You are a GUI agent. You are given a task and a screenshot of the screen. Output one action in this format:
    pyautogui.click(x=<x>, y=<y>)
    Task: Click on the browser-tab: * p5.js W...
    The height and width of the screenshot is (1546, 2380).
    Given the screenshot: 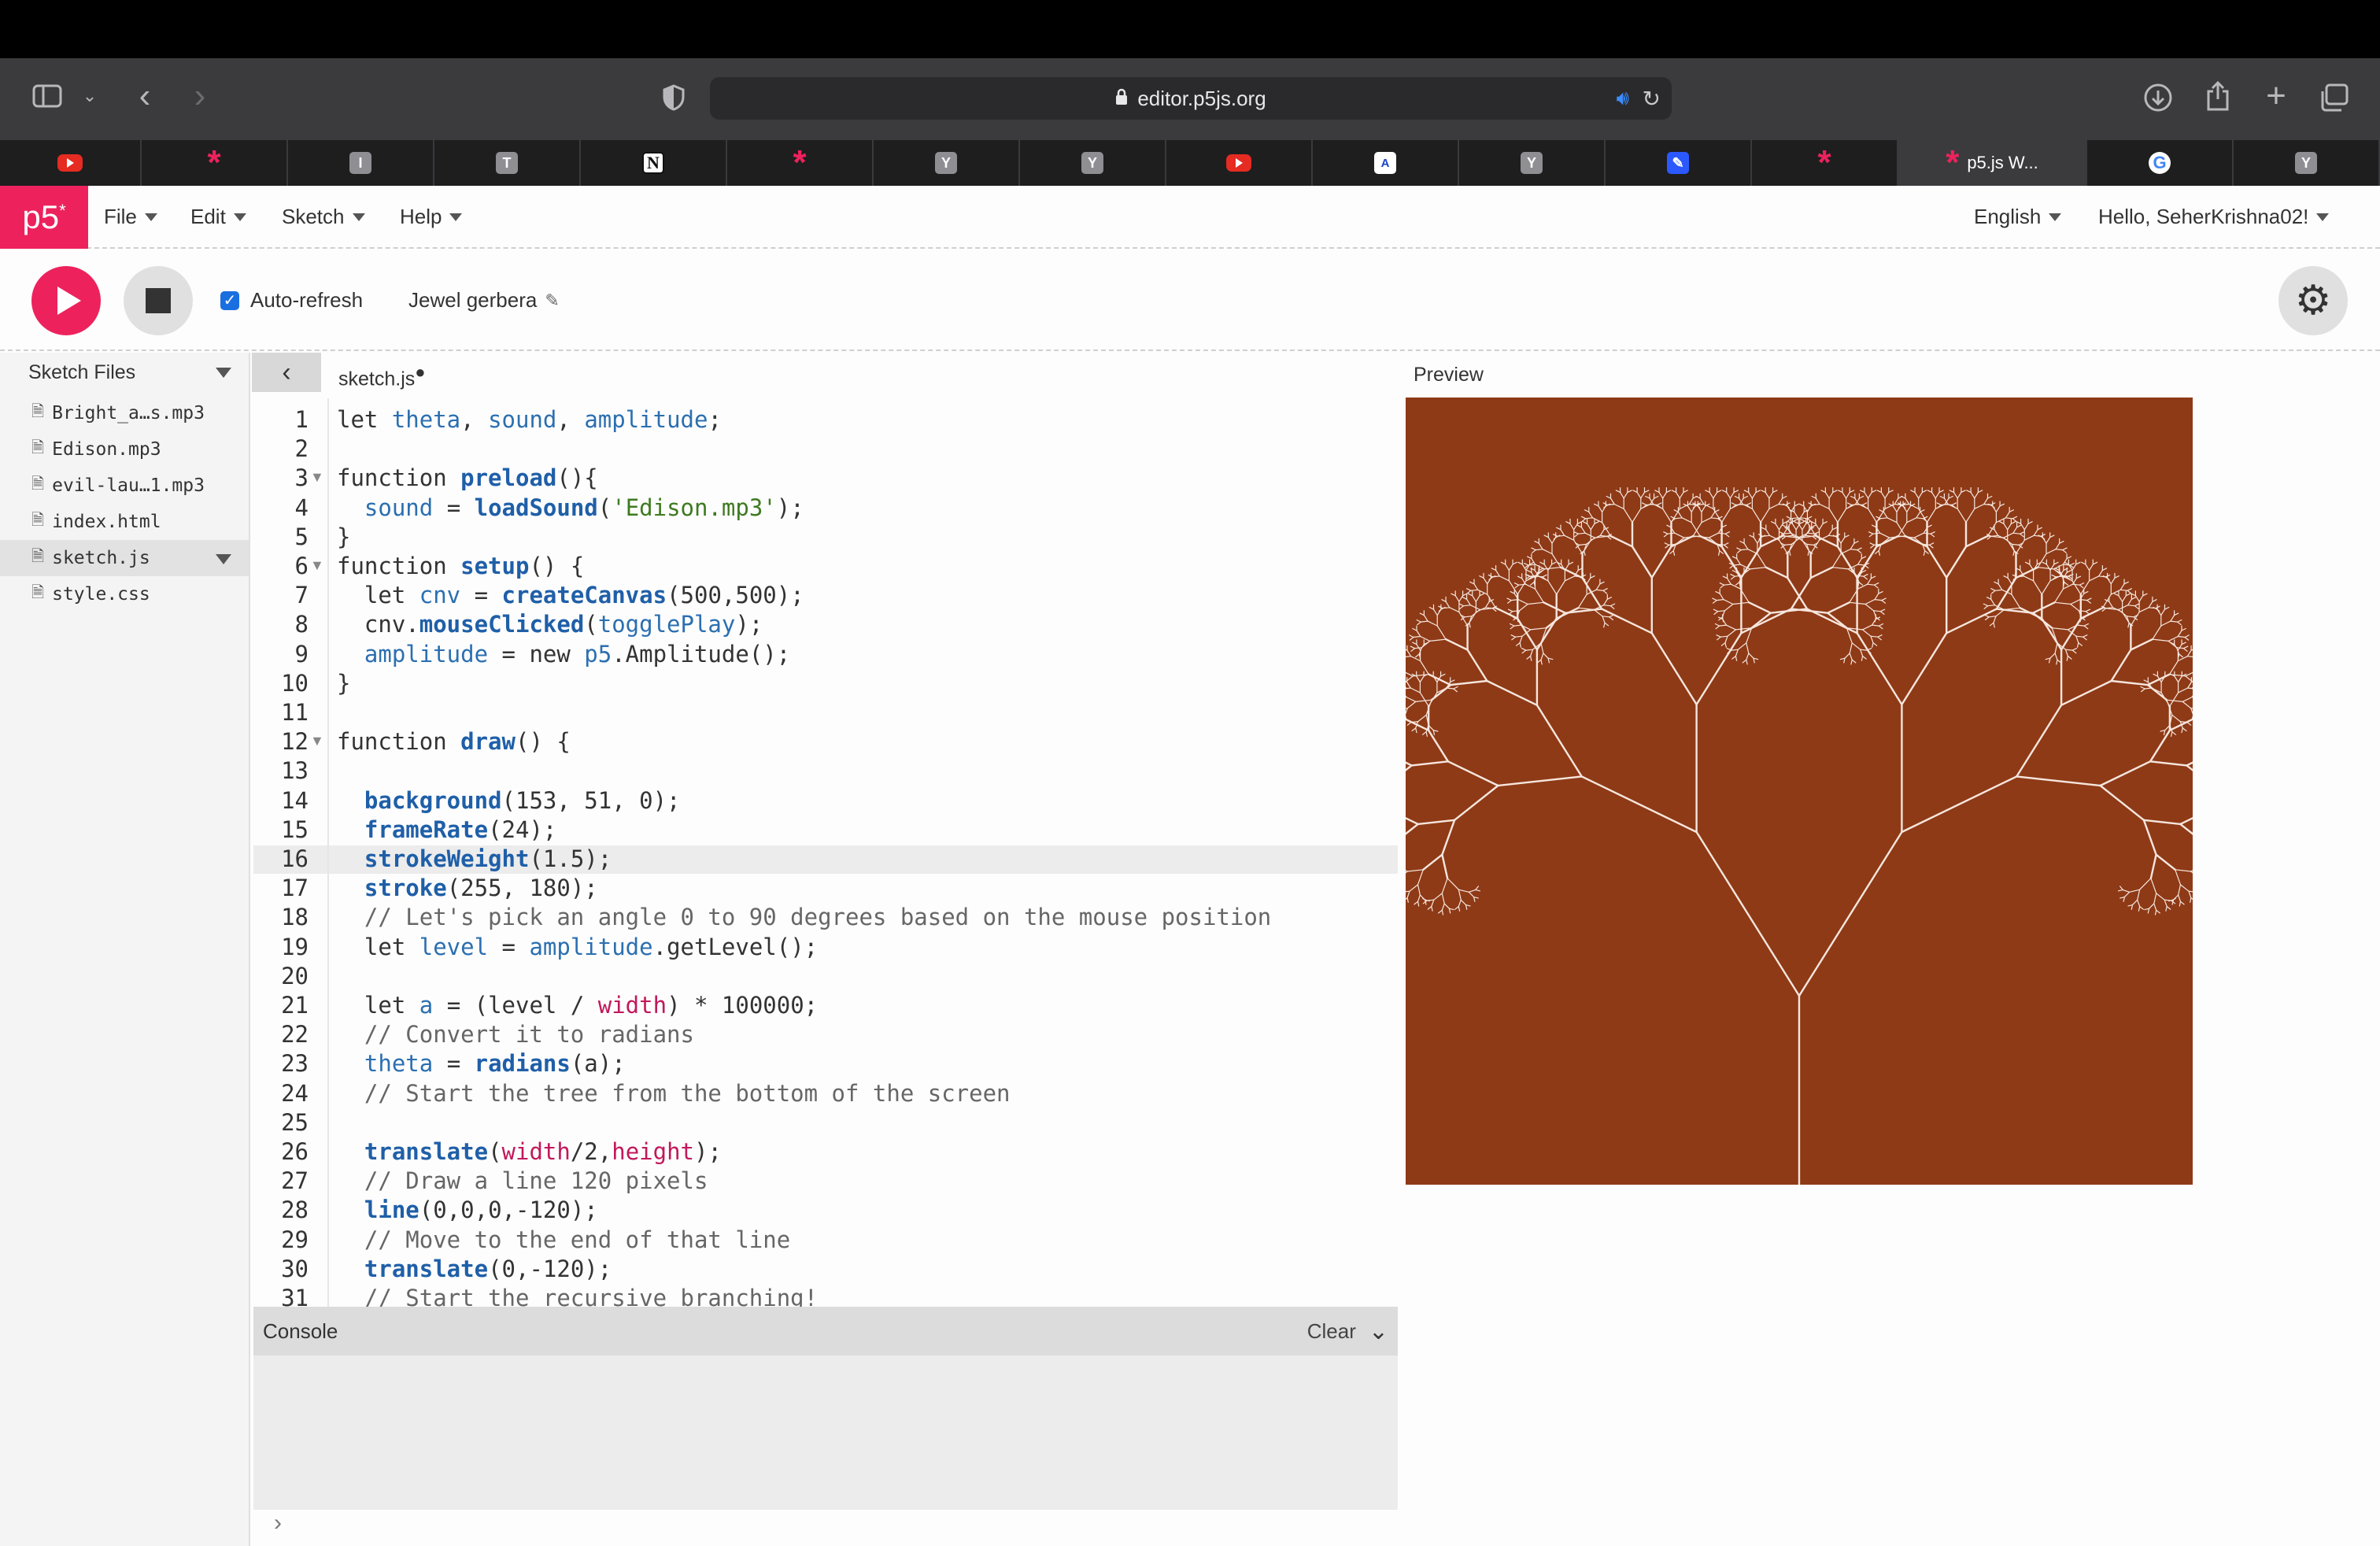 What is the action you would take?
    pyautogui.click(x=1992, y=163)
    